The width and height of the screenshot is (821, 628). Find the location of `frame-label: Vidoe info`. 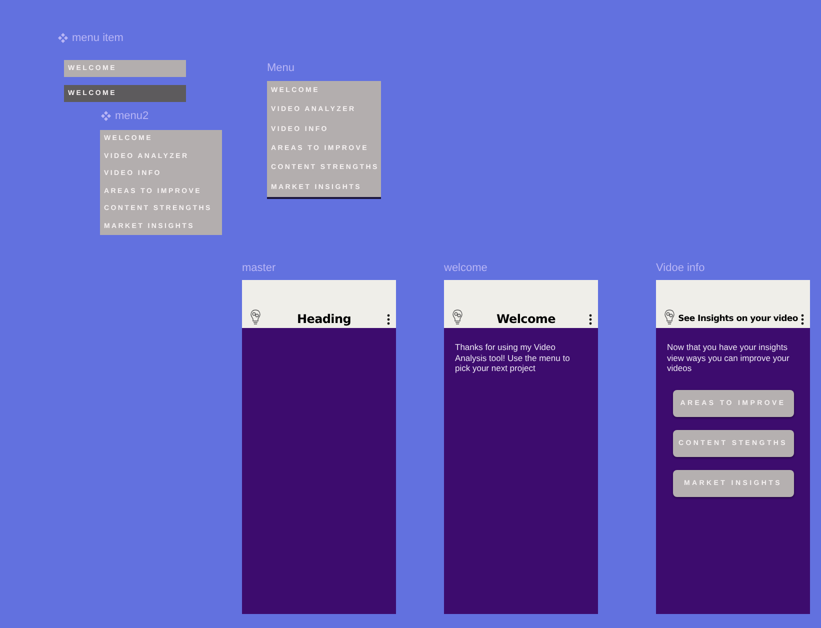

frame-label: Vidoe info is located at coordinates (680, 268).